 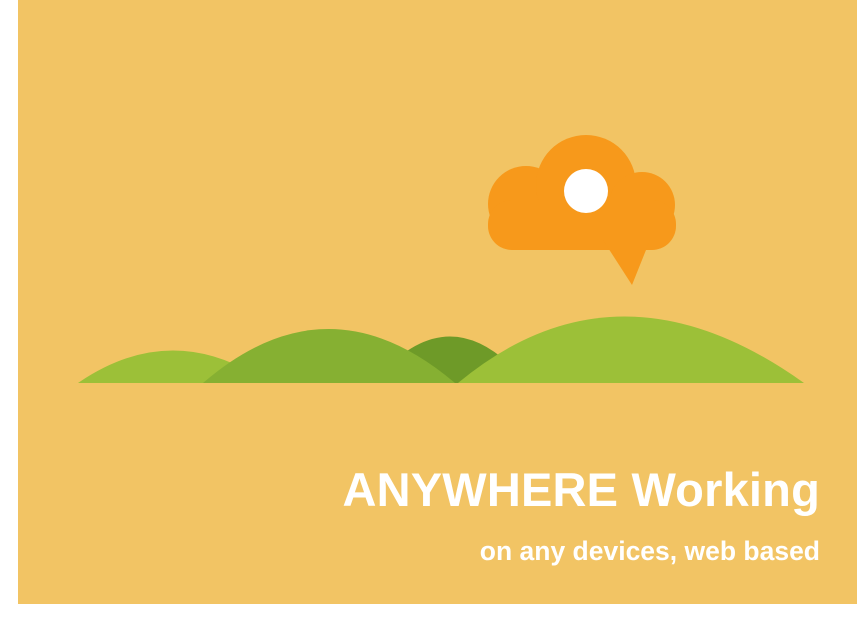 What do you see at coordinates (649, 551) in the screenshot?
I see `banner-subline: on any devices, web based` at bounding box center [649, 551].